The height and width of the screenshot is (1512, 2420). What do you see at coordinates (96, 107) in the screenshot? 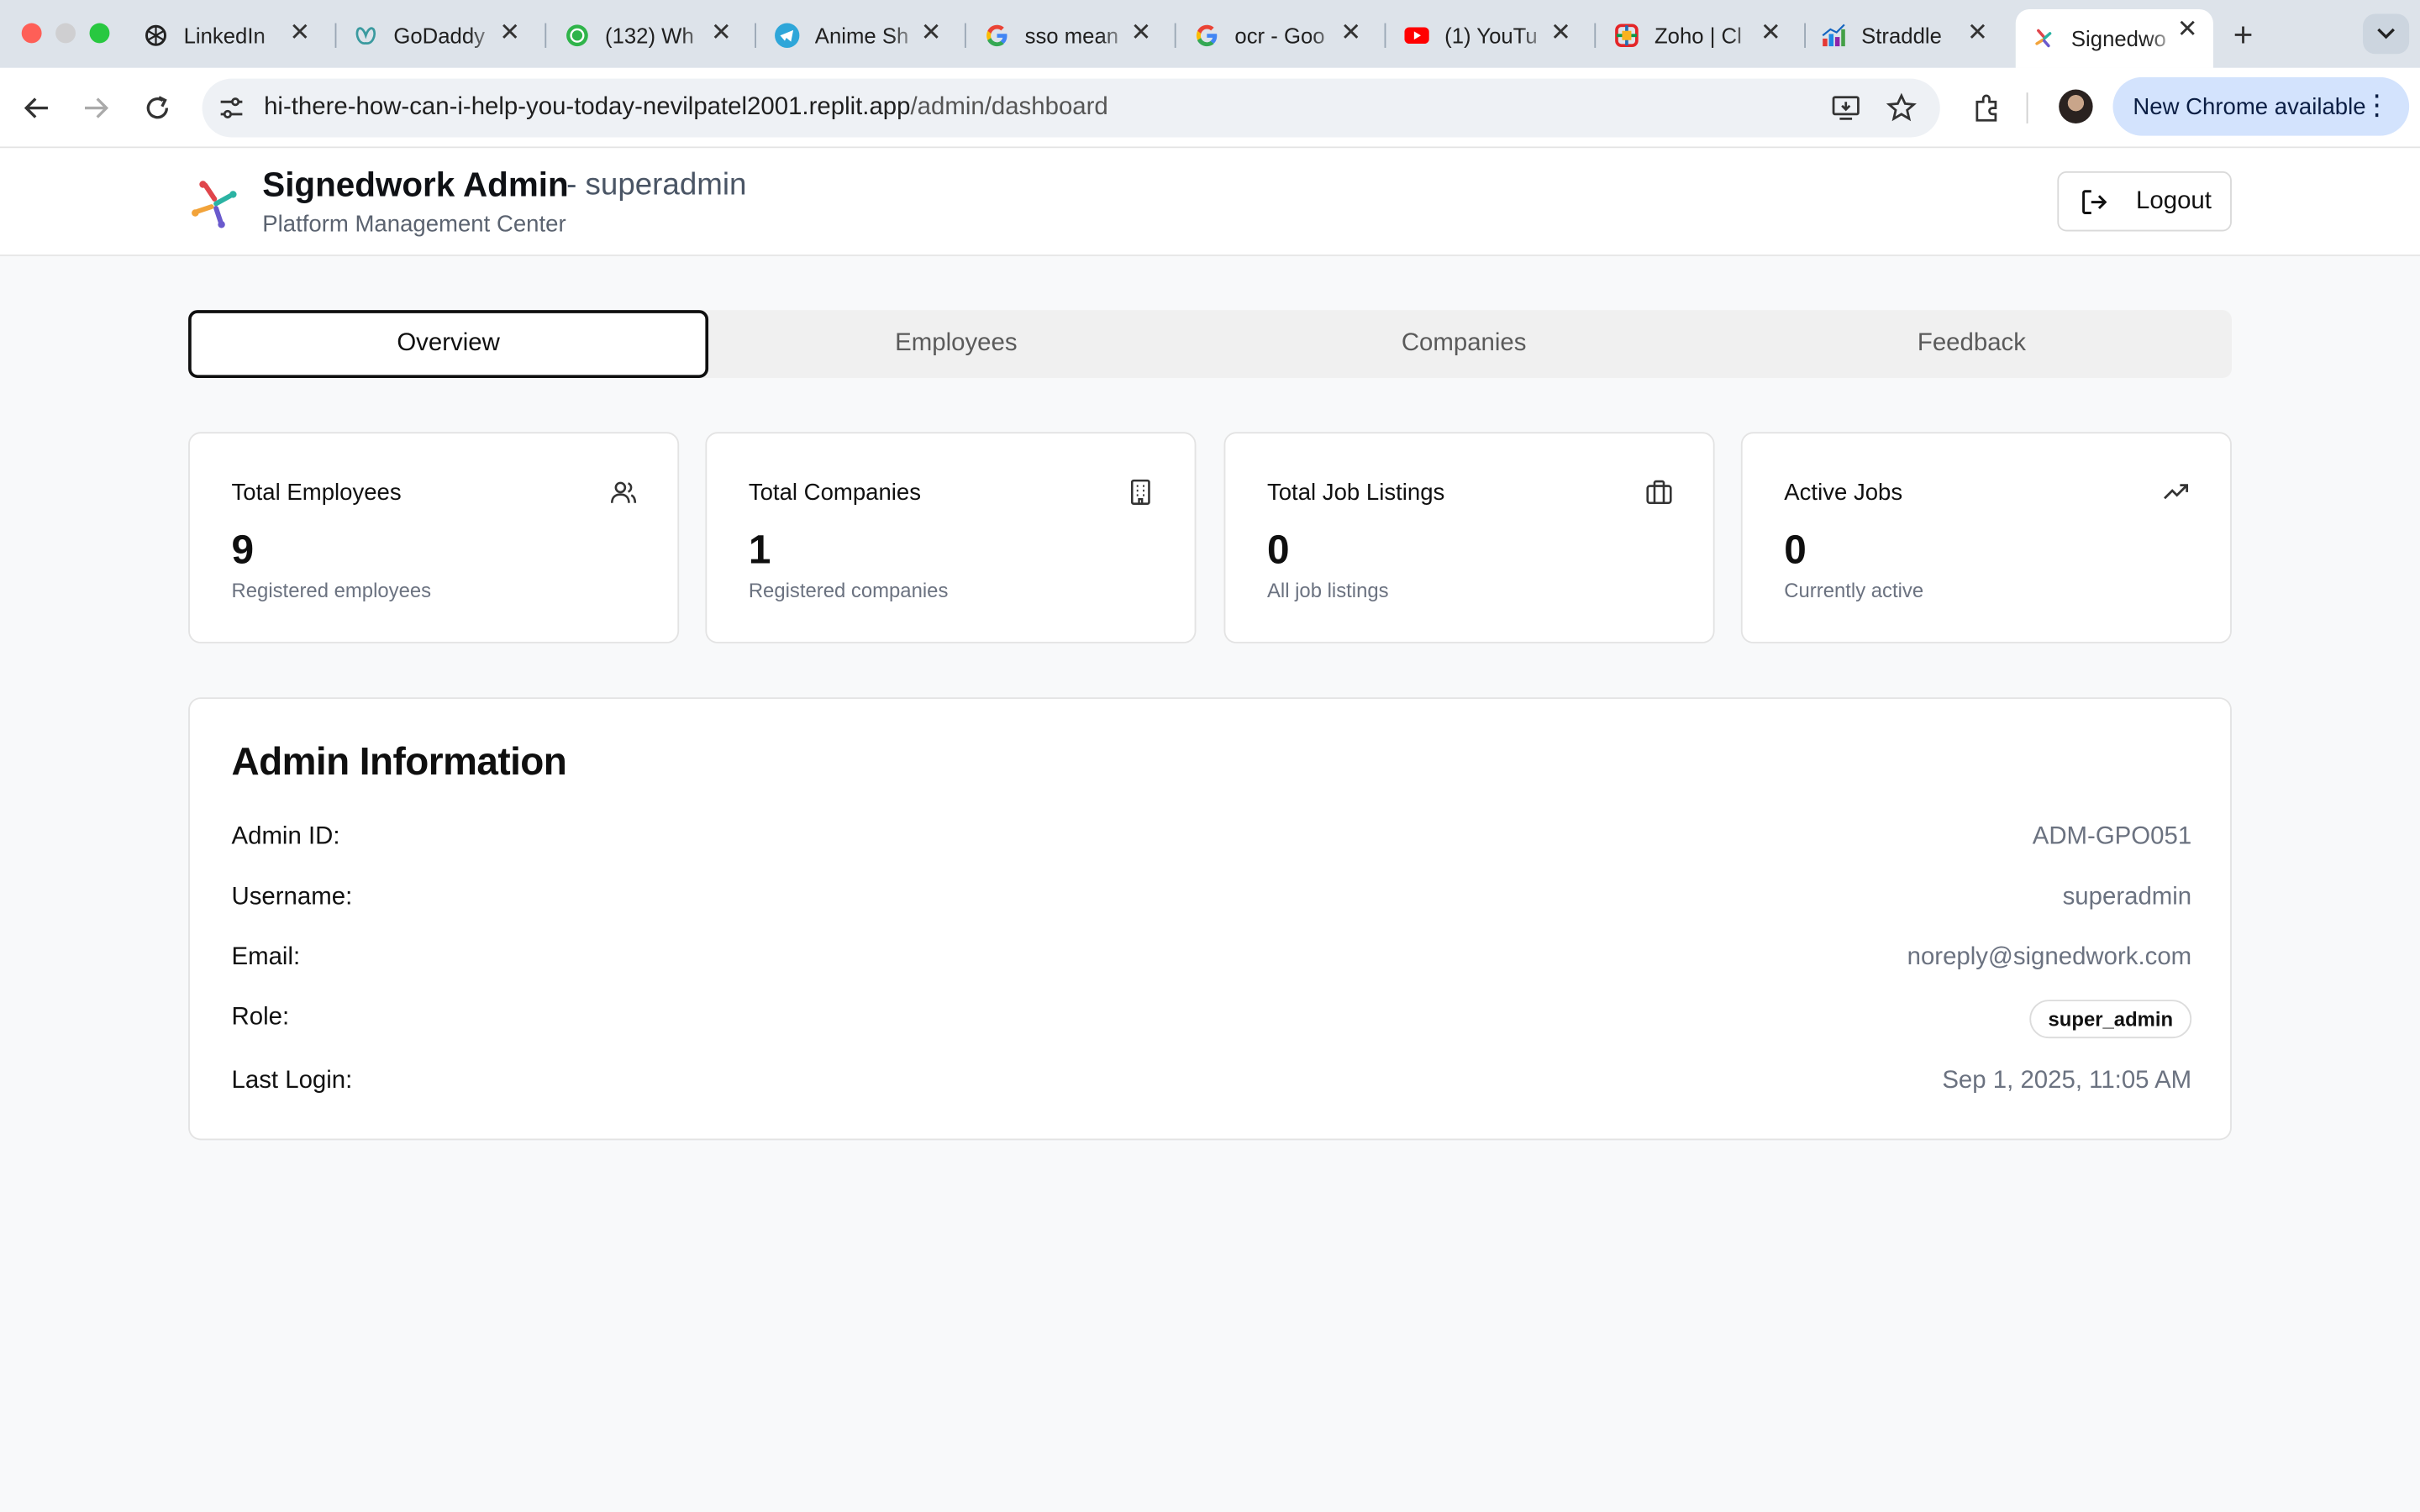
I see `forward-icon` at bounding box center [96, 107].